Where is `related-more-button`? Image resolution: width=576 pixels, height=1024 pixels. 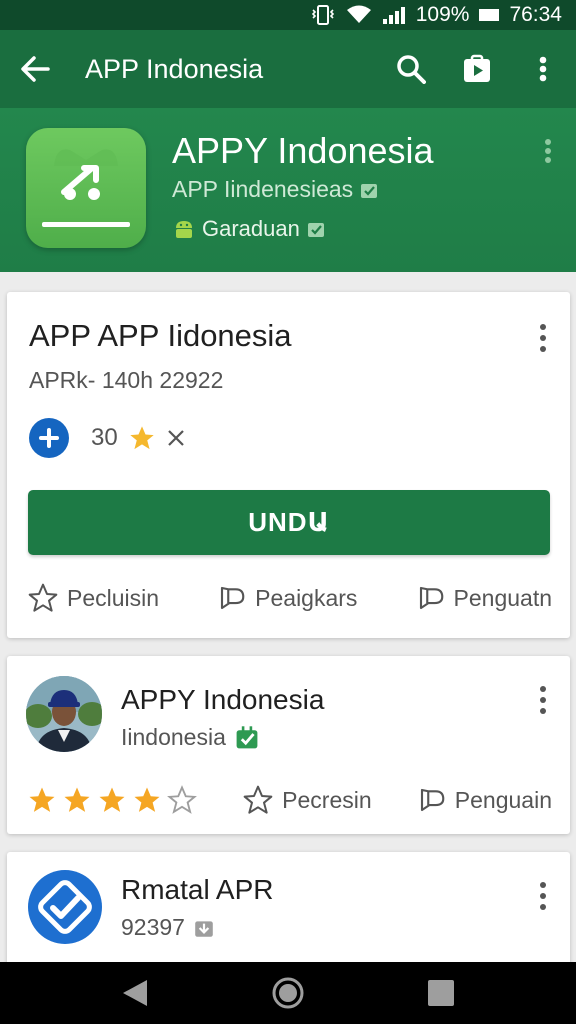
related-more-button is located at coordinates (543, 896).